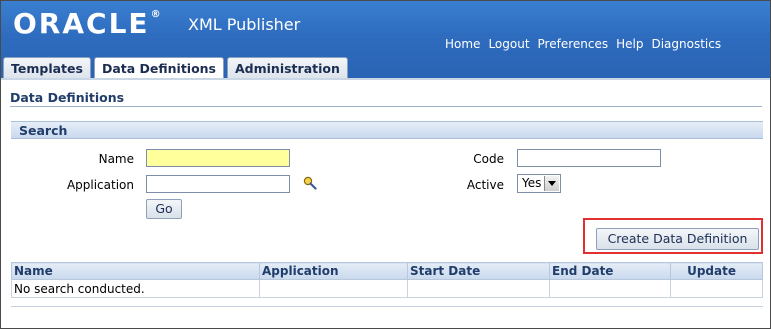 The width and height of the screenshot is (771, 329). I want to click on table-bottom-rule, so click(387, 306).